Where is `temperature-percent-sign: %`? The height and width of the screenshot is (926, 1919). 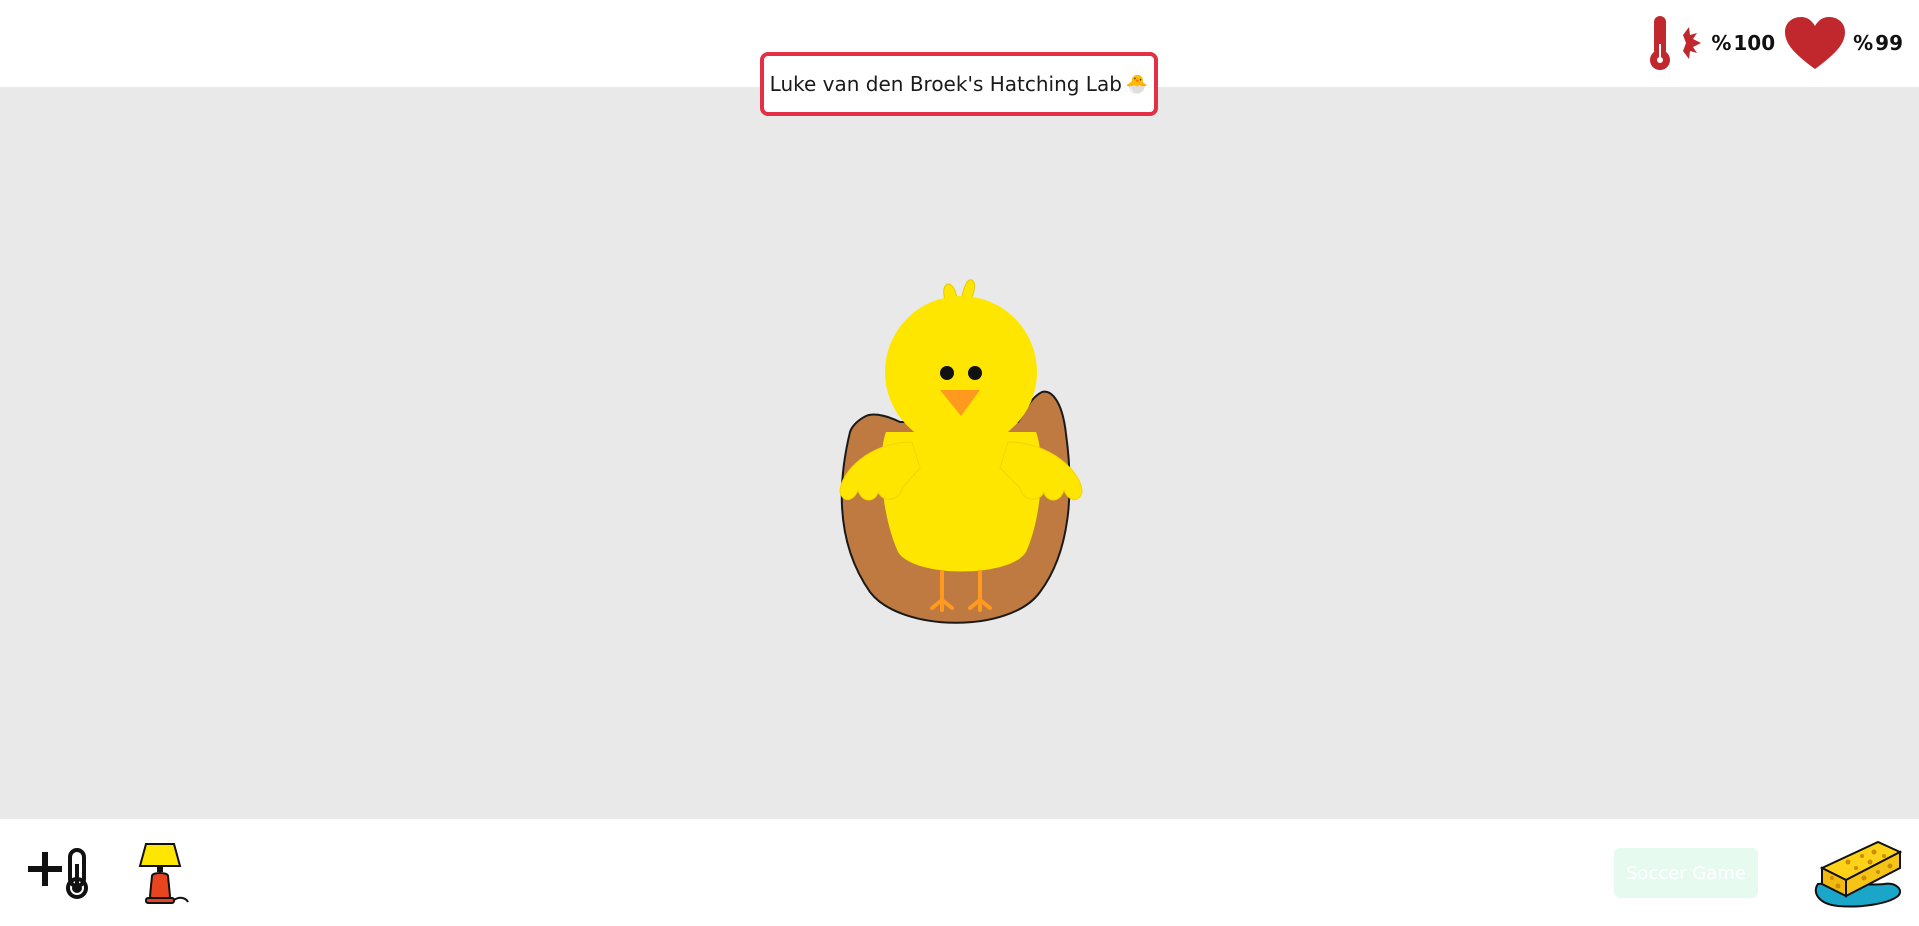
temperature-percent-sign: % is located at coordinates (1721, 43).